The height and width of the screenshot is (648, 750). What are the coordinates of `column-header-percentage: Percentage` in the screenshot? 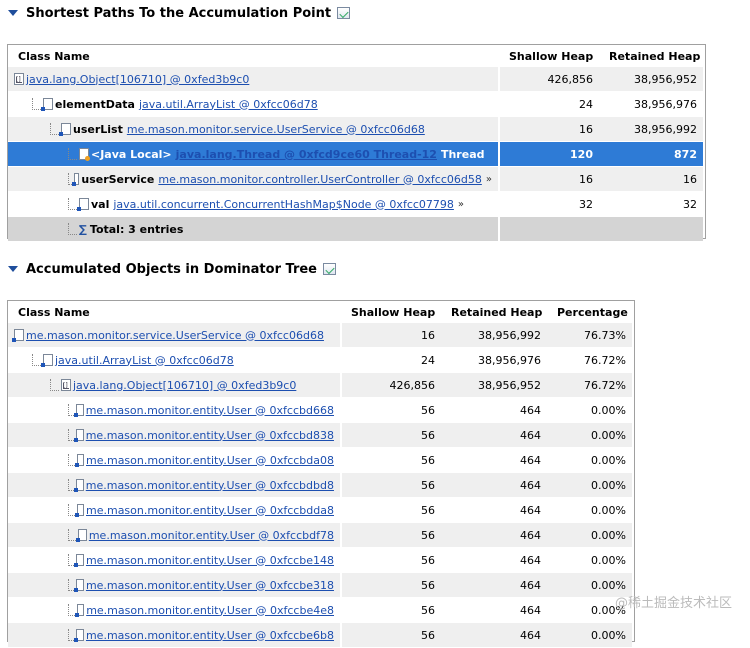 It's located at (589, 312).